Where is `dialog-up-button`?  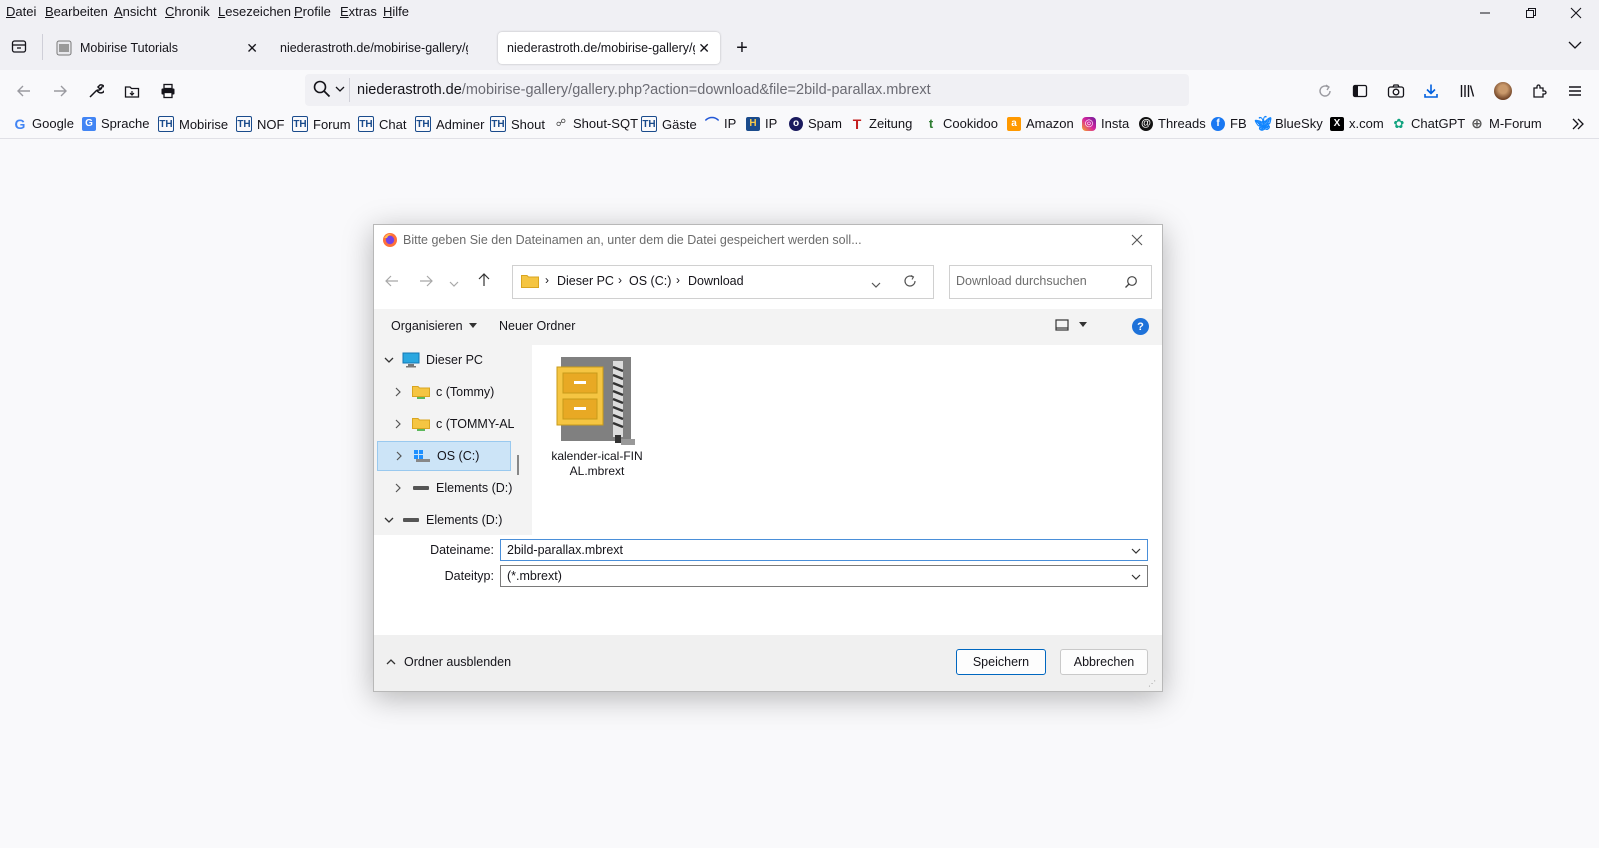 dialog-up-button is located at coordinates (484, 281).